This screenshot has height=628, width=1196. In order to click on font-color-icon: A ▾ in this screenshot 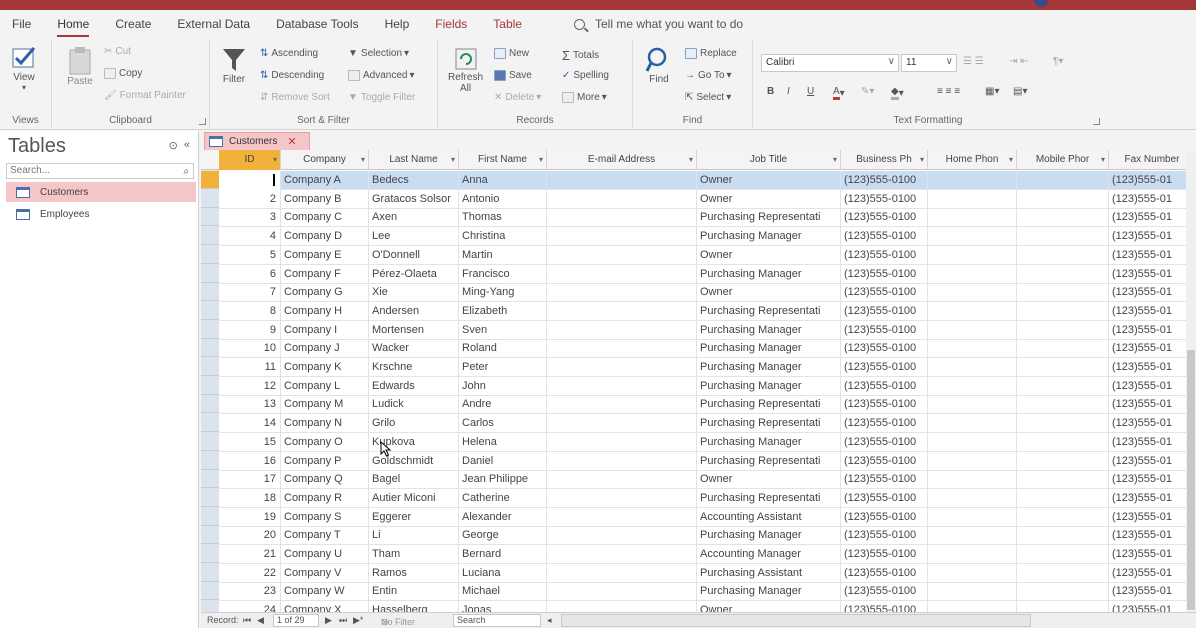, I will do `click(839, 93)`.